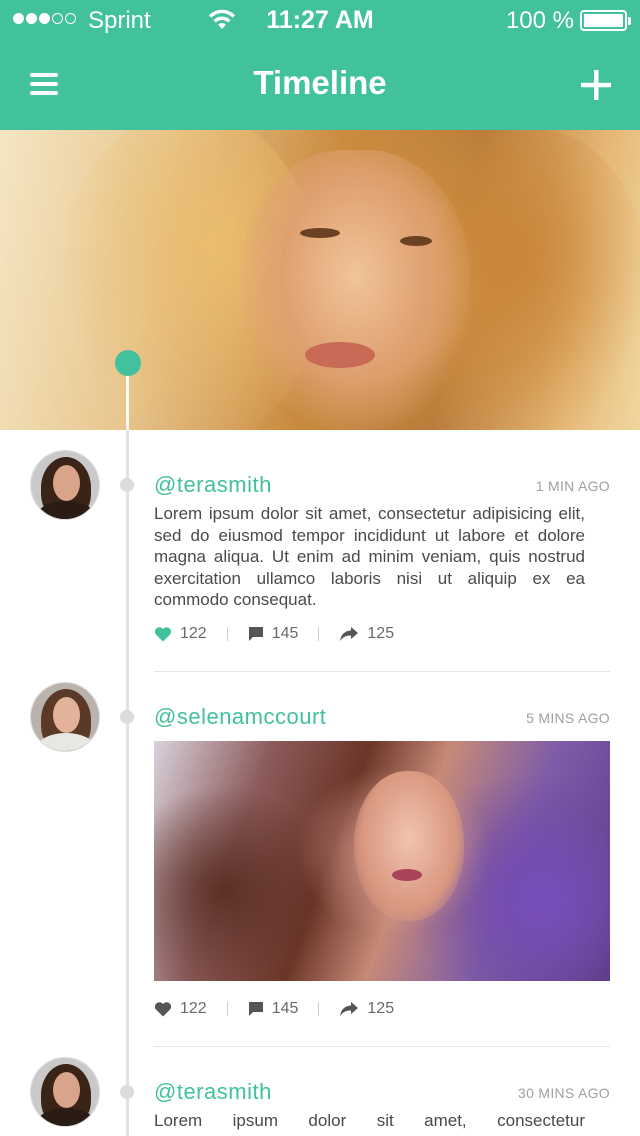 This screenshot has width=640, height=1136. Describe the element at coordinates (605, 20) in the screenshot. I see `battery-icon` at that location.